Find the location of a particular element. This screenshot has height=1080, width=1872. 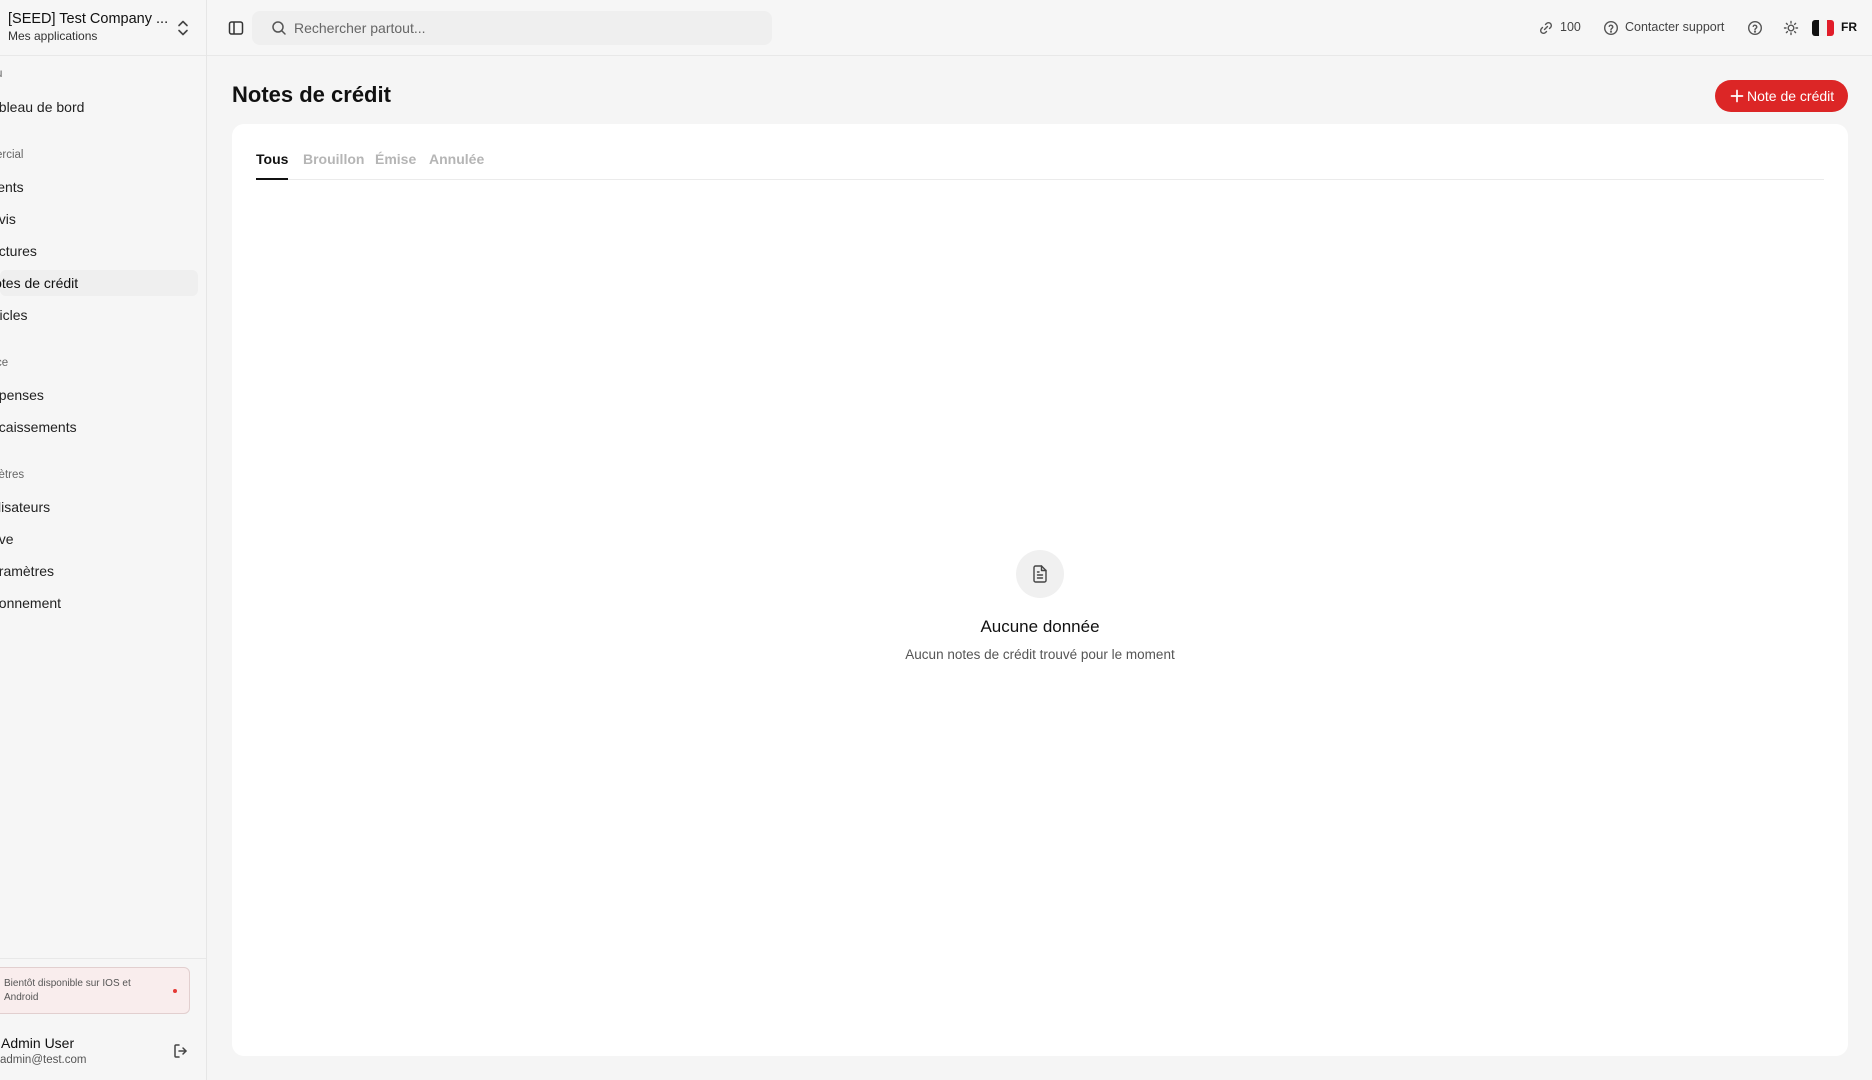

sidebar-item-label: bonnement is located at coordinates (31, 603).